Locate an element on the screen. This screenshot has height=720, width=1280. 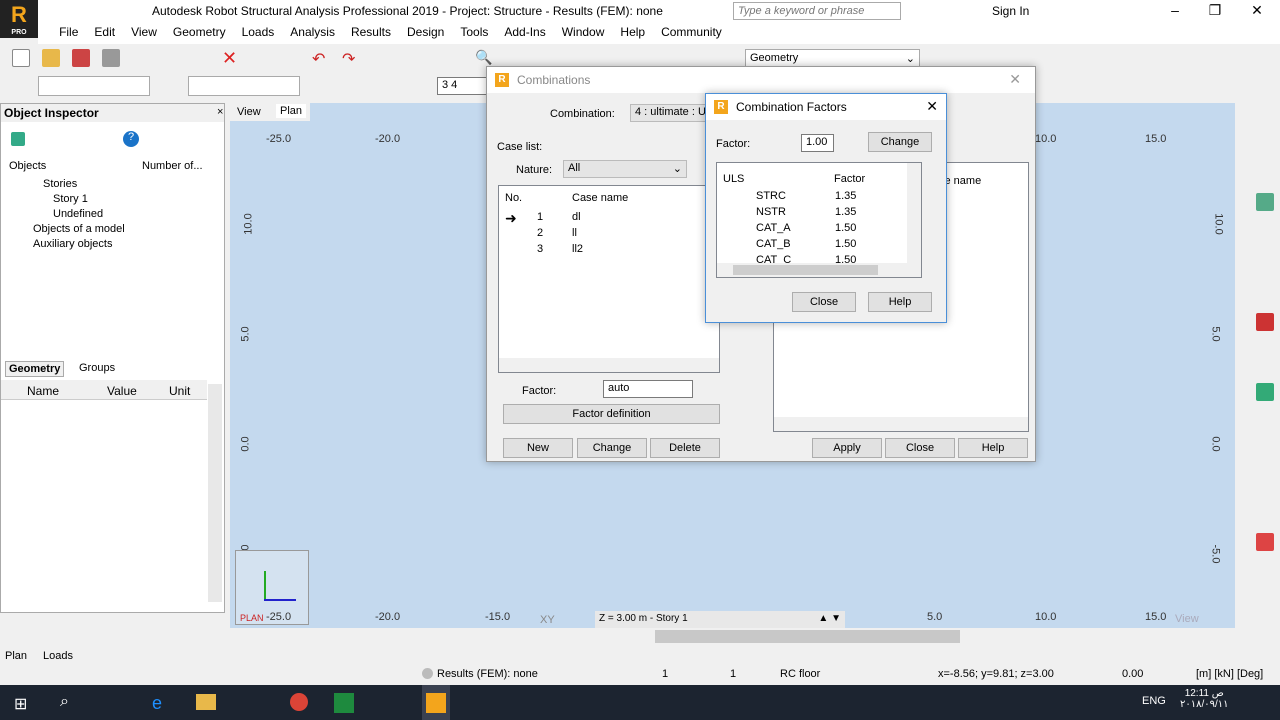
print-icon is located at coordinates (111, 58).